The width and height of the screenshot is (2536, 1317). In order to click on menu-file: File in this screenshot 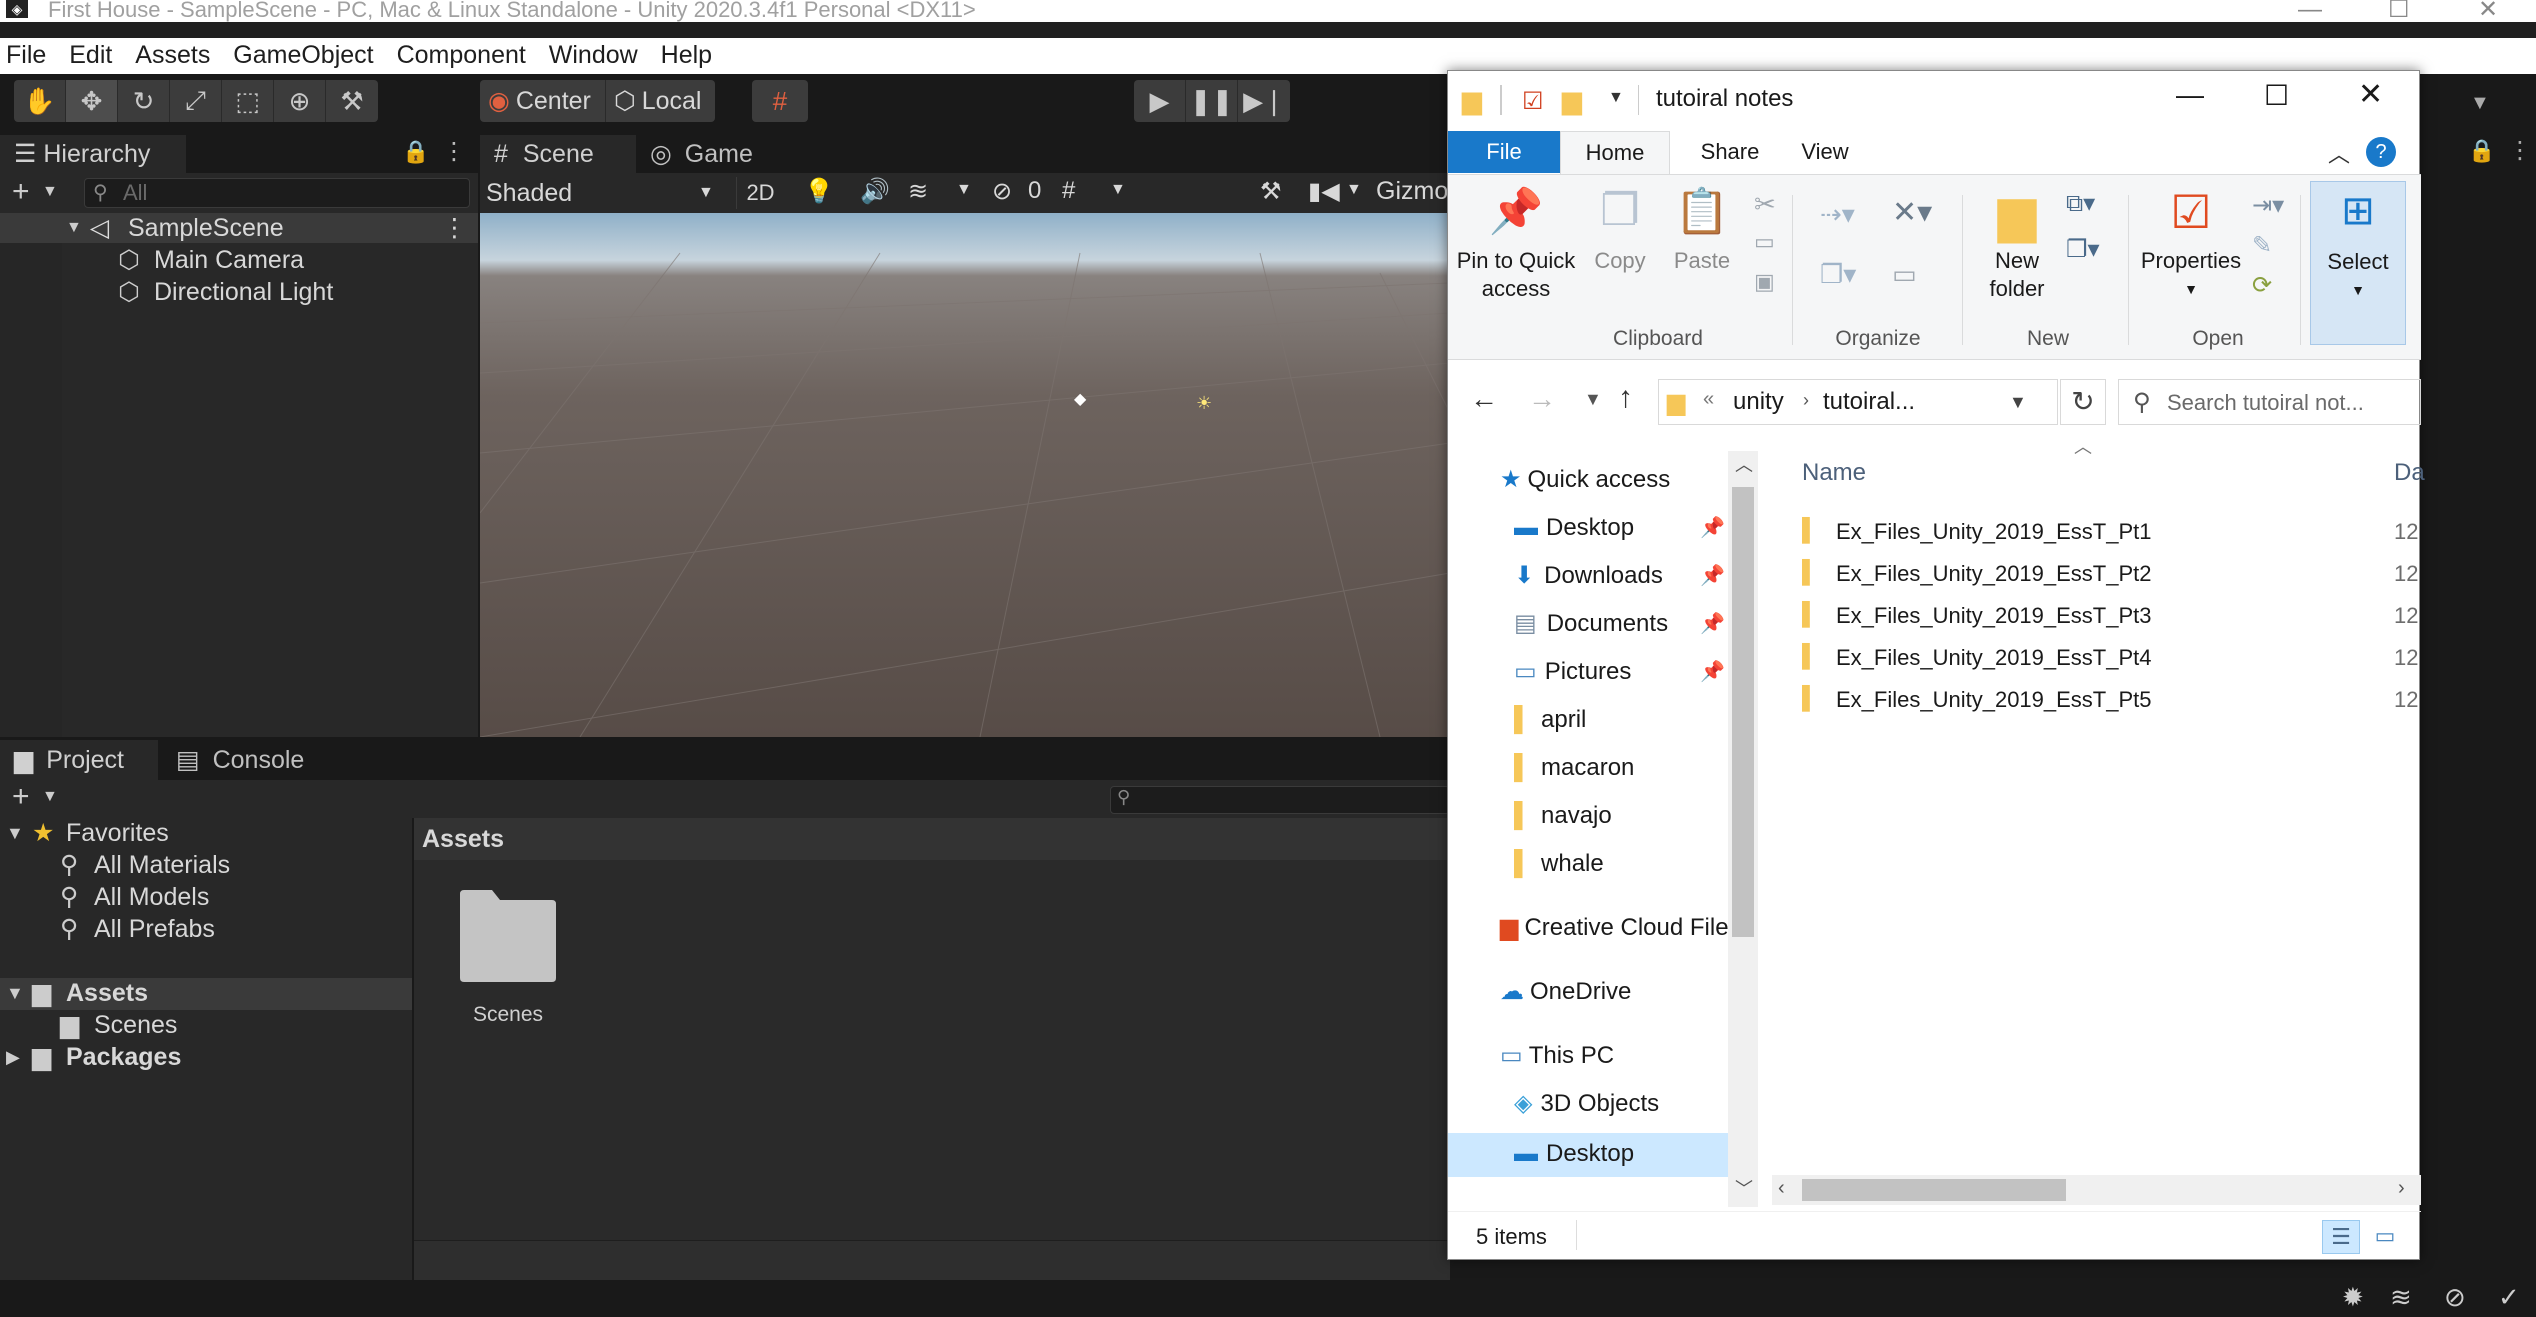, I will do `click(26, 55)`.